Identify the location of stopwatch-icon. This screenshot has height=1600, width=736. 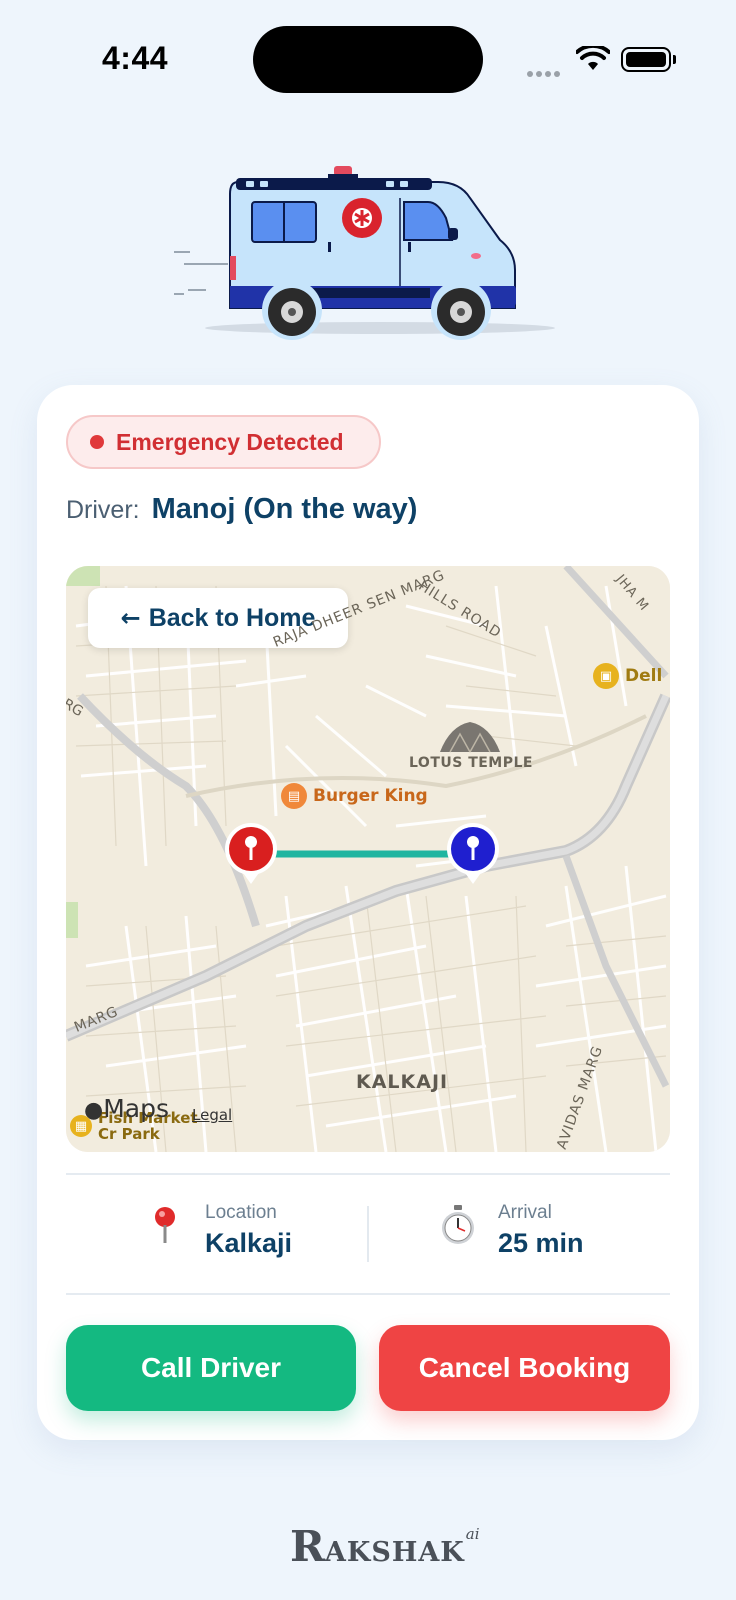
(458, 1230).